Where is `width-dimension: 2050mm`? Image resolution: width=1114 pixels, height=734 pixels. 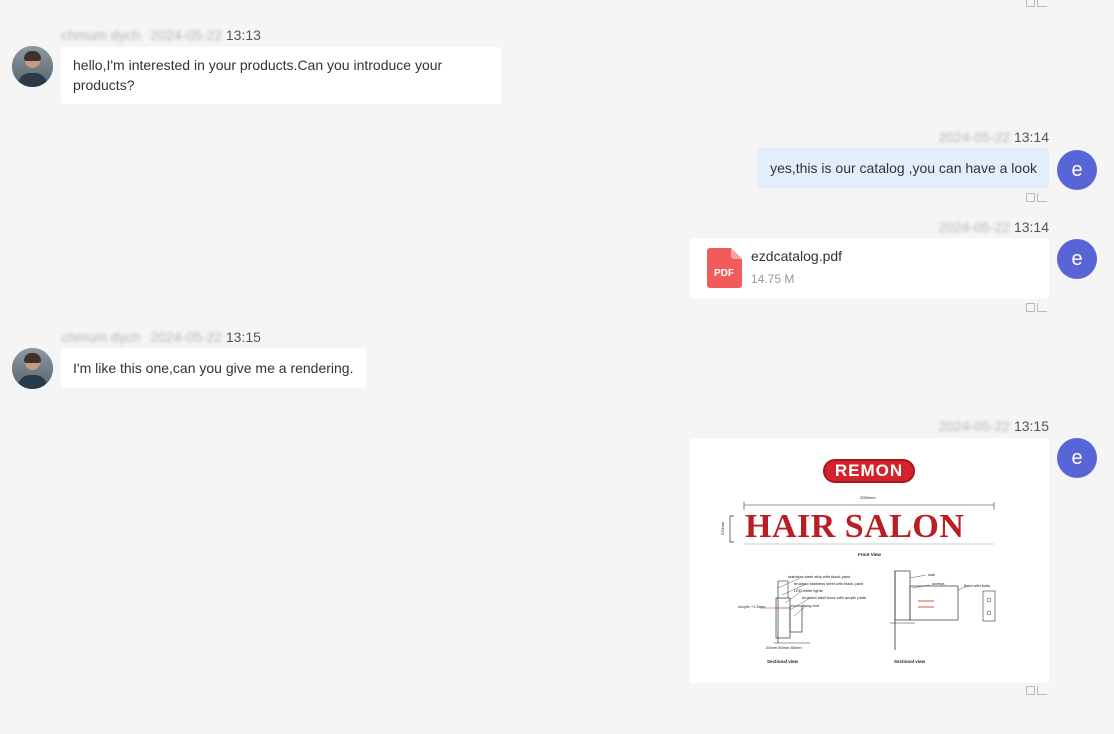
width-dimension: 2050mm is located at coordinates (868, 497).